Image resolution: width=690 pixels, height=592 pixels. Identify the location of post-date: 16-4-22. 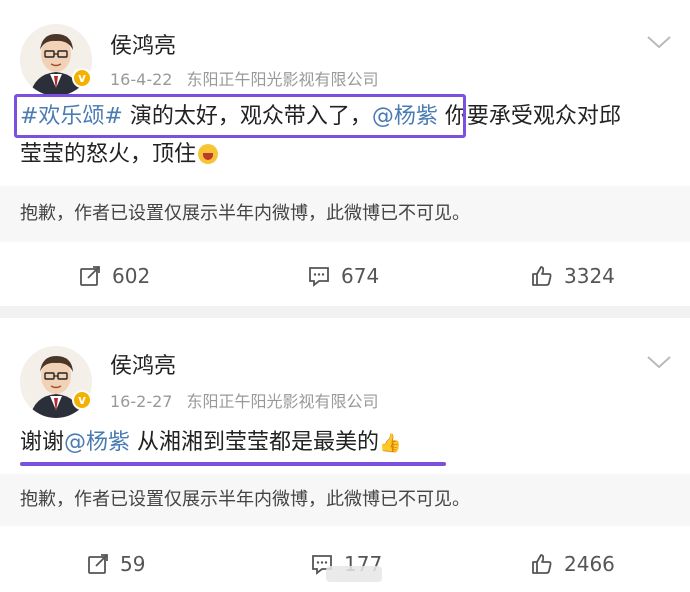
(141, 79).